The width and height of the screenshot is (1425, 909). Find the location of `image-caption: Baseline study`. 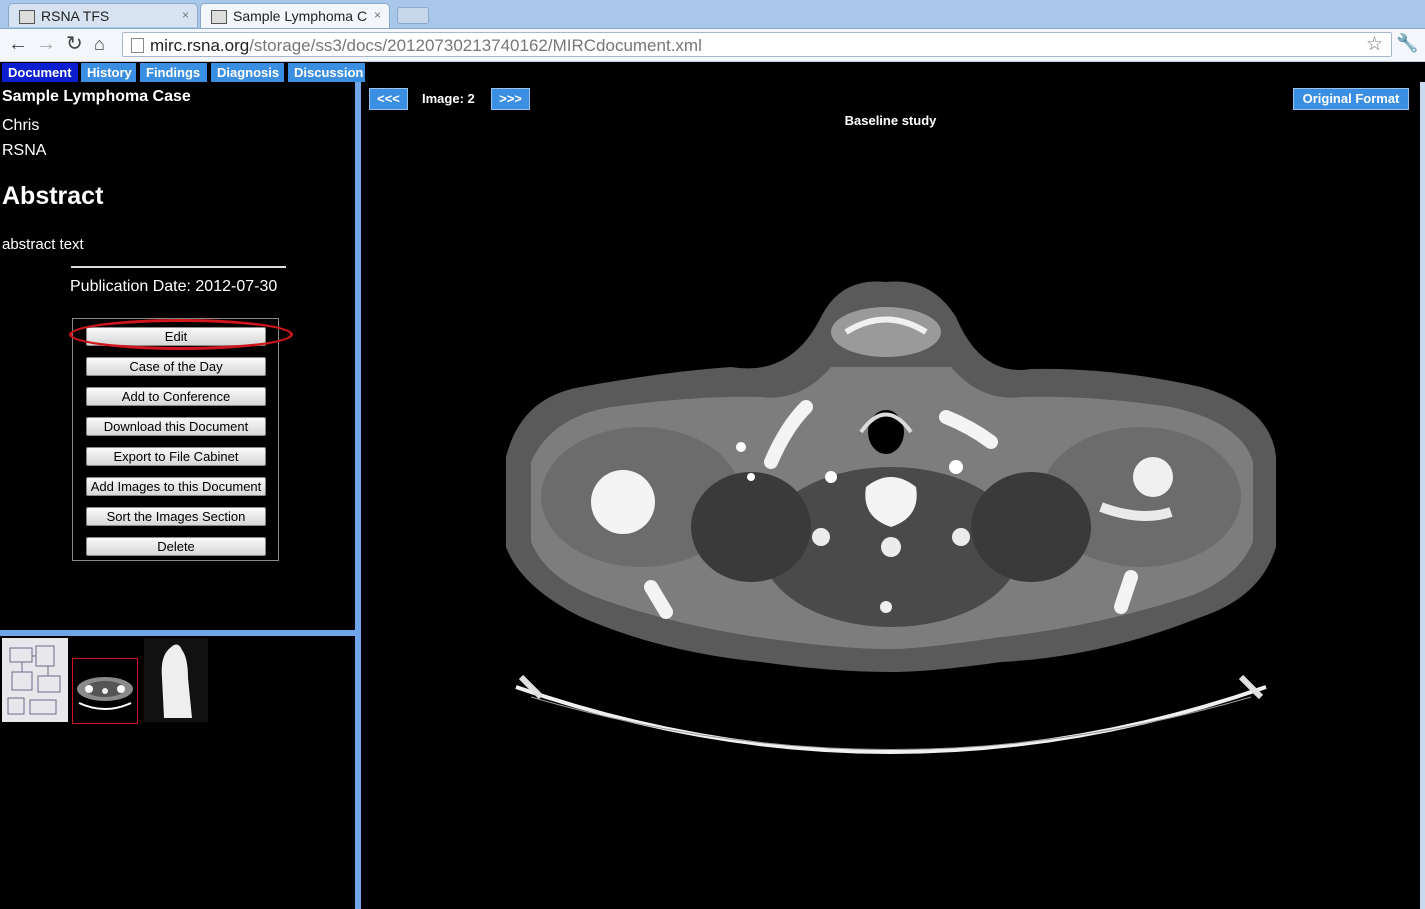

image-caption: Baseline study is located at coordinates (890, 120).